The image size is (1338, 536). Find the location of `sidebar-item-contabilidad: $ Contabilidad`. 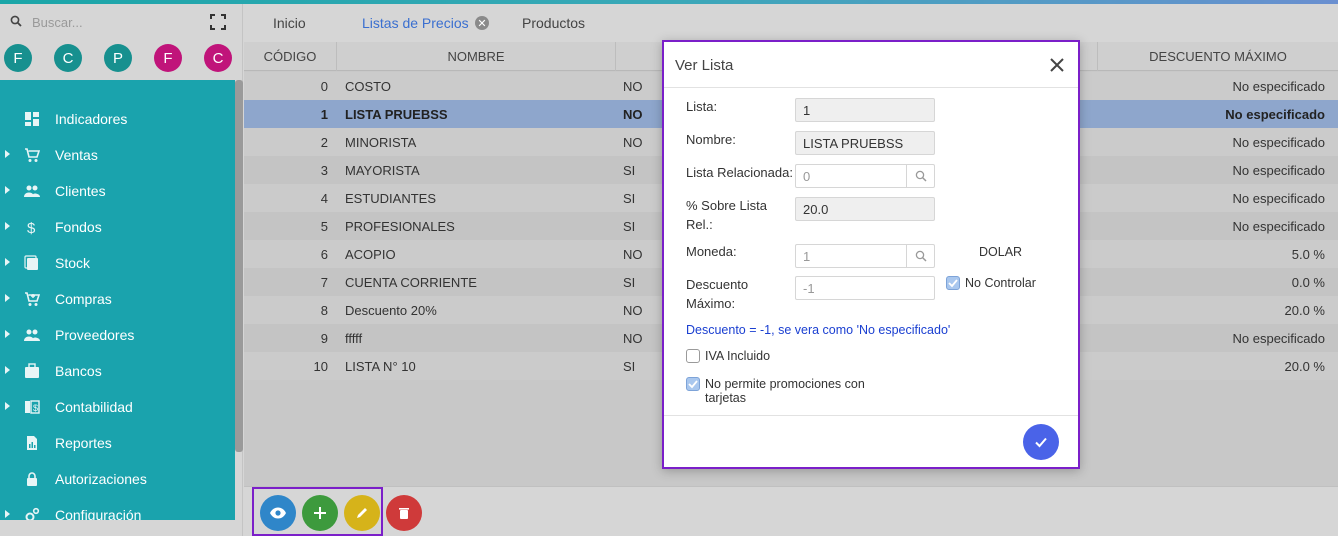

sidebar-item-contabilidad: $ Contabilidad is located at coordinates (117, 407).